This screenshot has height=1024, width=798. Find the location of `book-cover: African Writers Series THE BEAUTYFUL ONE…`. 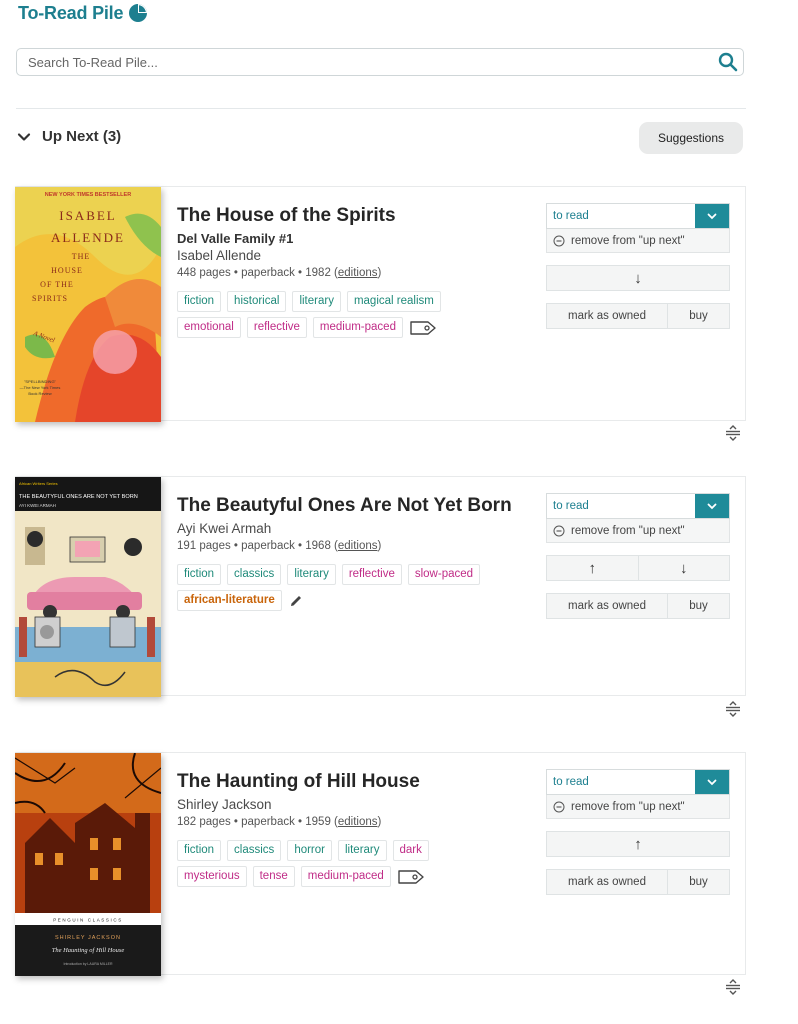

book-cover: African Writers Series THE BEAUTYFUL ONE… is located at coordinates (88, 587).